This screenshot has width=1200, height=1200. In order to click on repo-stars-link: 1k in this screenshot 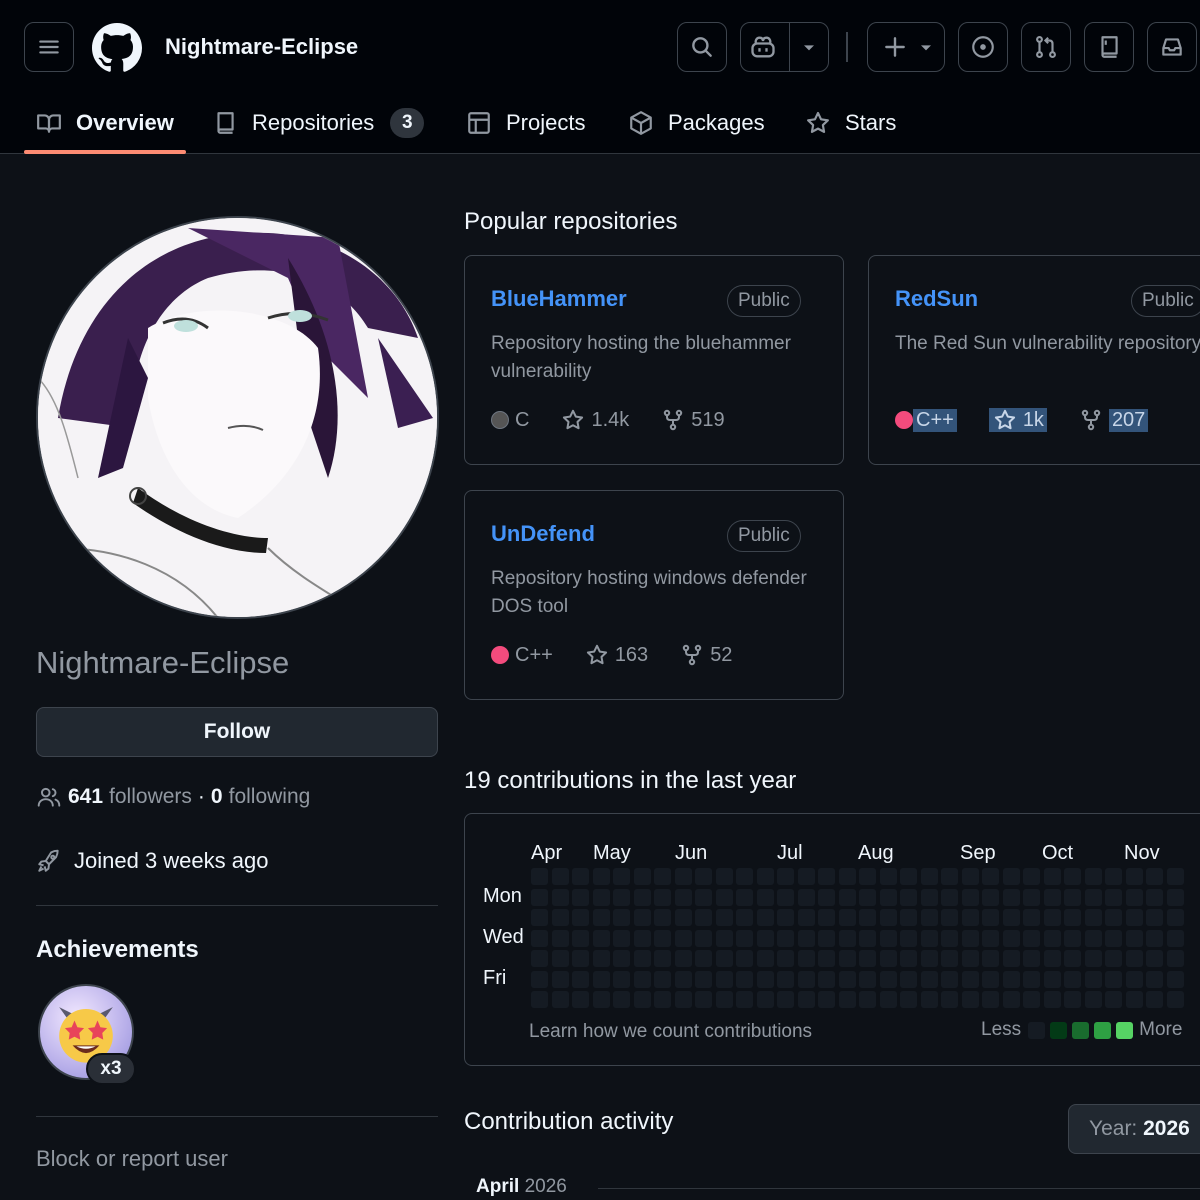, I will do `click(1017, 420)`.